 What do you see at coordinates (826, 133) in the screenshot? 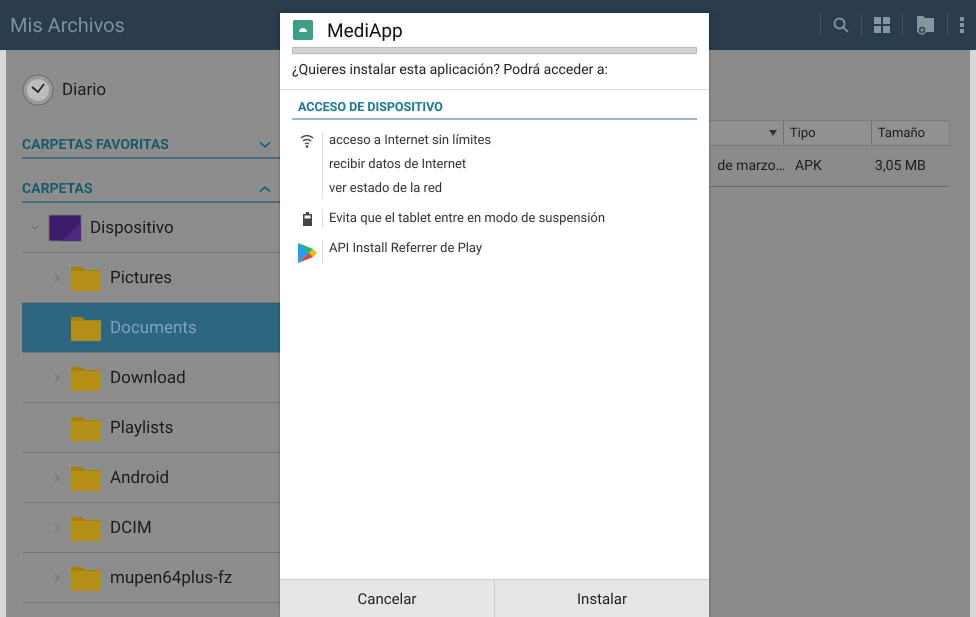
I see `column-header: Tipo` at bounding box center [826, 133].